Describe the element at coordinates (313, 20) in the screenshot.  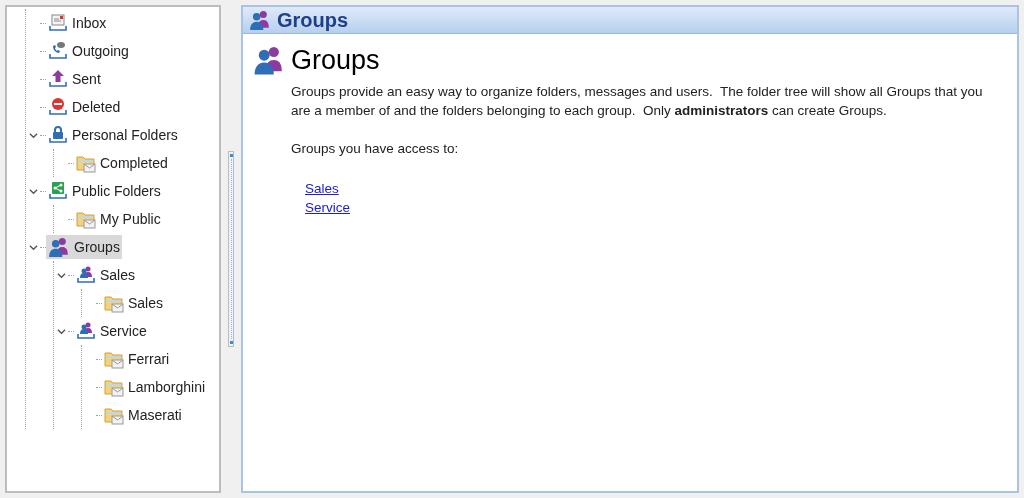
I see `header-title: Groups` at that location.